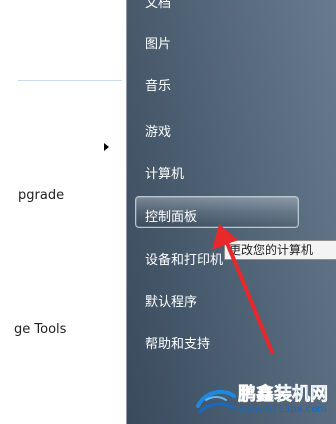  I want to click on menu-item-devices-printers: 设备和打印机, so click(184, 258).